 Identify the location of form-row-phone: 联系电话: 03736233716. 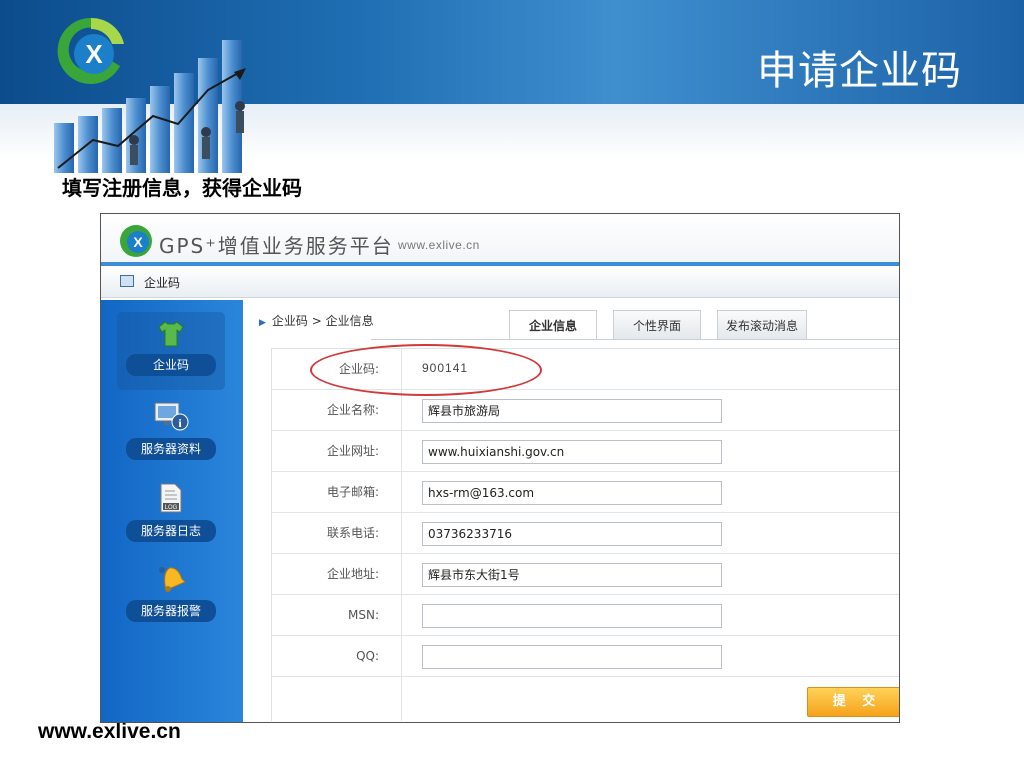
(585, 533).